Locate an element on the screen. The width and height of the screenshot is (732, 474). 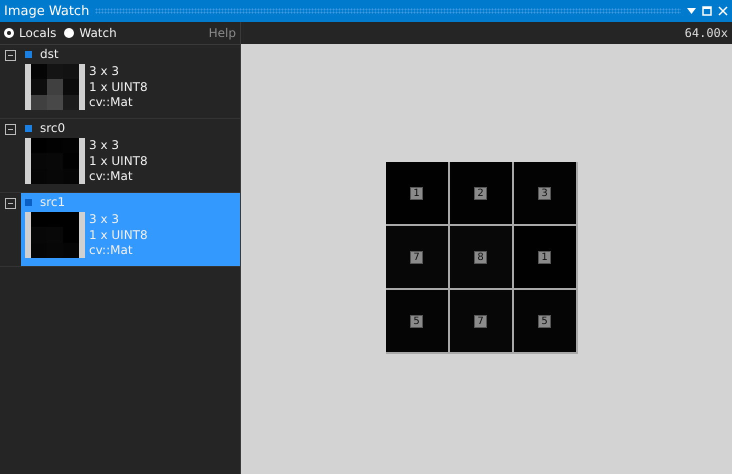
pixel-value: 3 is located at coordinates (544, 193).